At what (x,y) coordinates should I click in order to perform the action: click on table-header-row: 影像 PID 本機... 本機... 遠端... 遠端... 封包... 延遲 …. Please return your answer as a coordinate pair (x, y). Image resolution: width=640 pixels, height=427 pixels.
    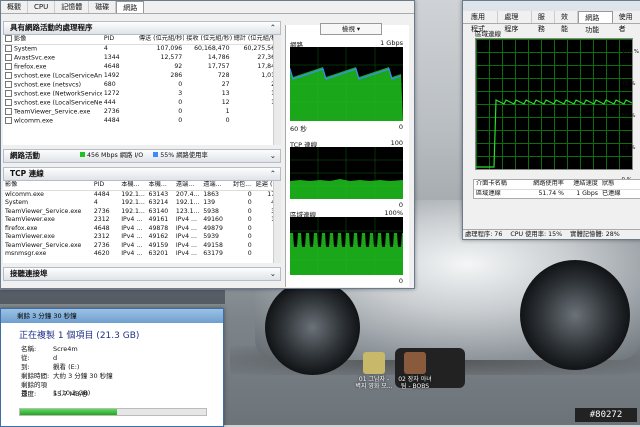
    Looking at the image, I should click on (142, 186).